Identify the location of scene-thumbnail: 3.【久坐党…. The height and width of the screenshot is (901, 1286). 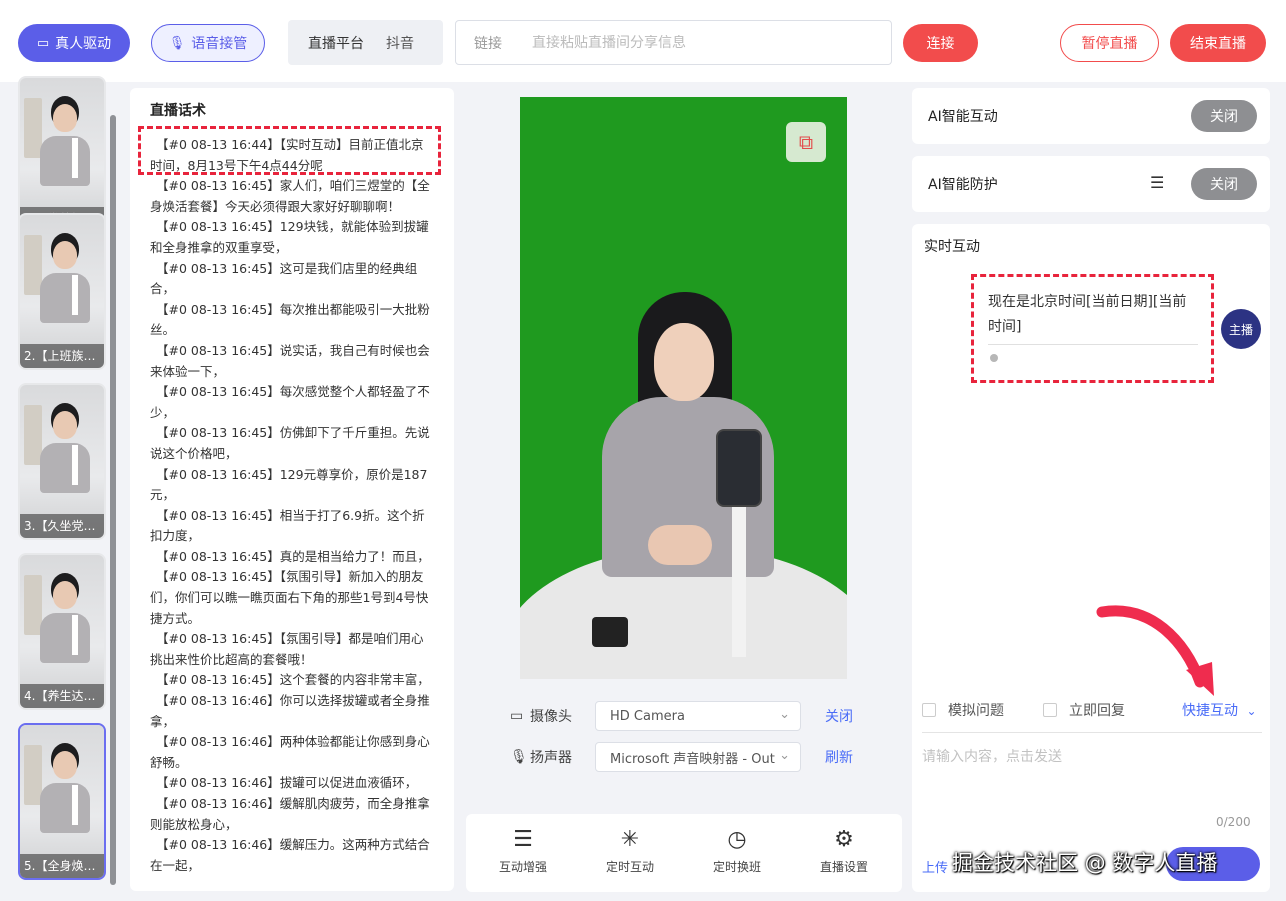
(62, 461).